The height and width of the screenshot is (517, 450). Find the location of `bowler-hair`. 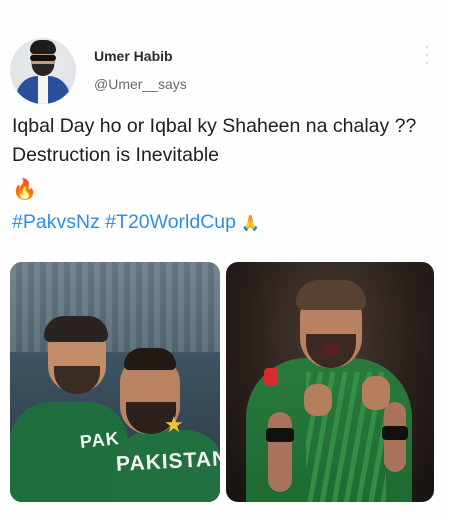

bowler-hair is located at coordinates (331, 295).